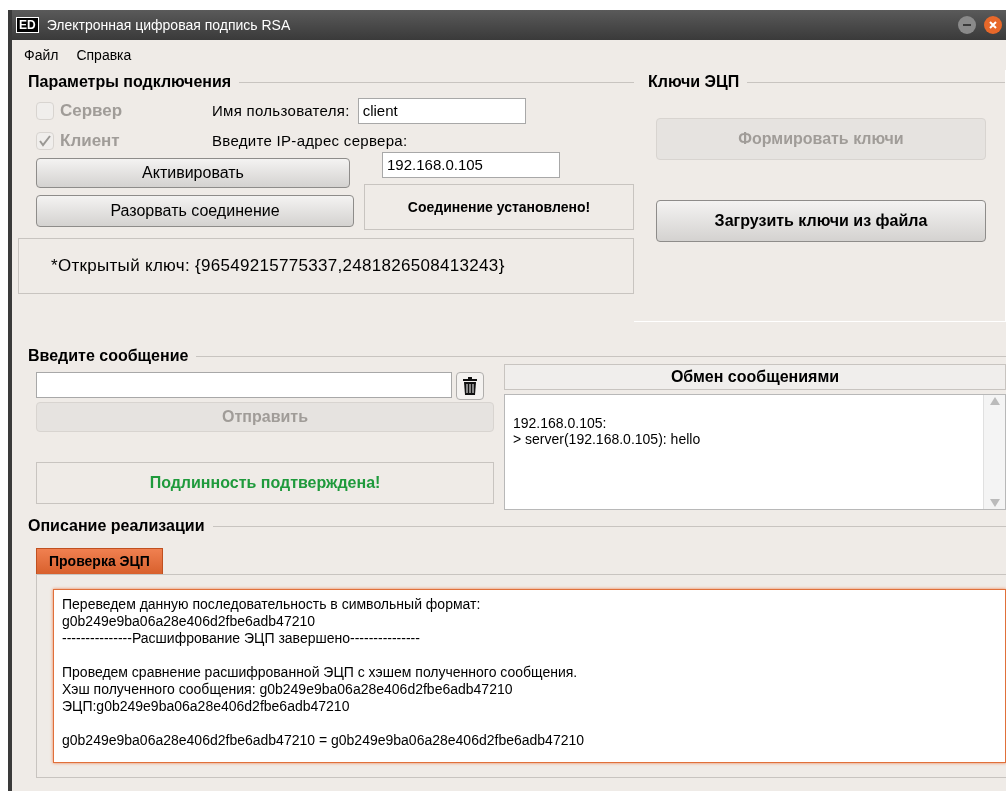  What do you see at coordinates (281, 110) in the screenshot?
I see `field-label: Имя пользователя:` at bounding box center [281, 110].